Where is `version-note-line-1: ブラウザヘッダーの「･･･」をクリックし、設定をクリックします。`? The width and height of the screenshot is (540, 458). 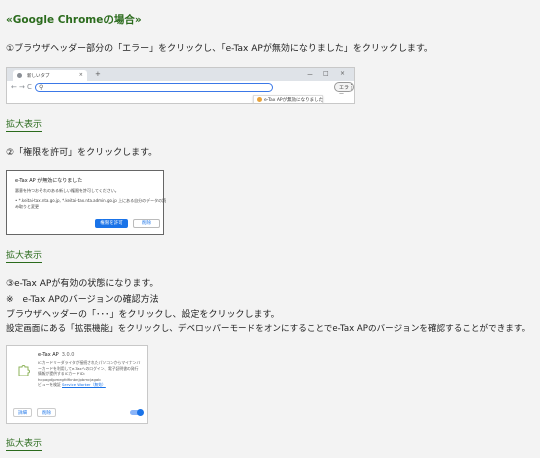
version-note-line-1: ブラウザヘッダーの「･･･」をクリックし、設定をクリックします。 is located at coordinates (143, 315).